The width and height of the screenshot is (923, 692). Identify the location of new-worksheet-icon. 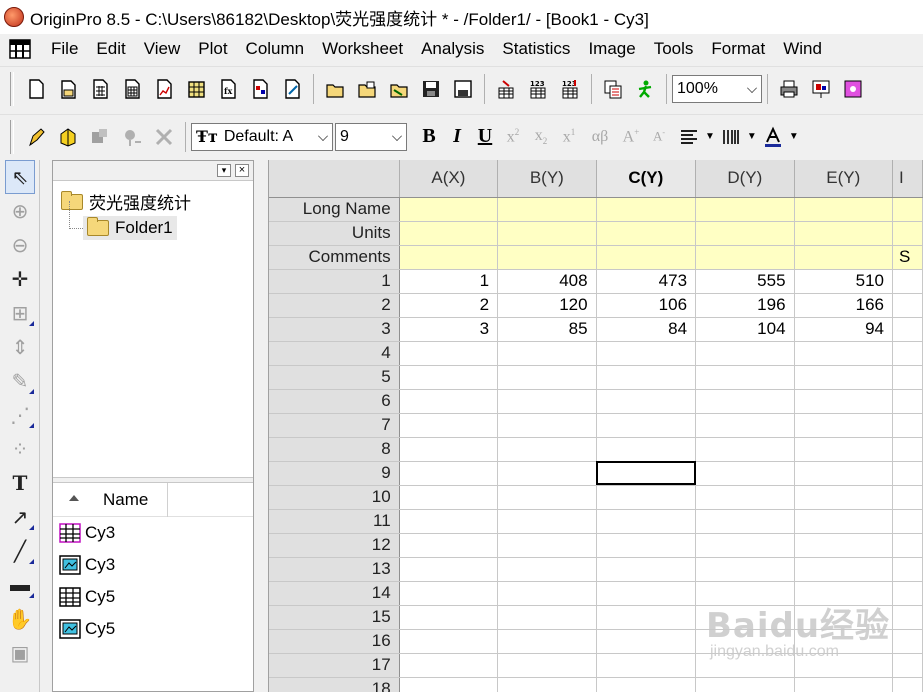
(100, 89).